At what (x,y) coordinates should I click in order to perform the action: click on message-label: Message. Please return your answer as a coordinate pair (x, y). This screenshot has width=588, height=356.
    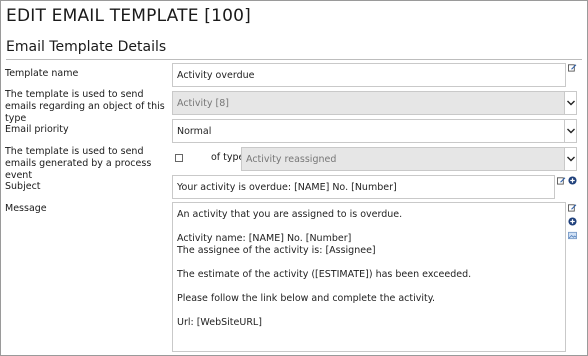
    Looking at the image, I should click on (26, 208).